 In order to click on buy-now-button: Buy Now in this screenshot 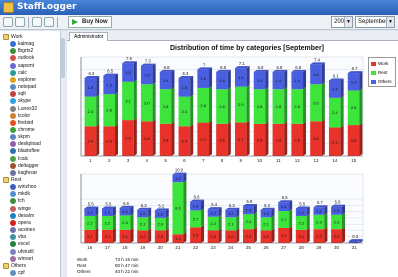, I will do `click(90, 22)`.